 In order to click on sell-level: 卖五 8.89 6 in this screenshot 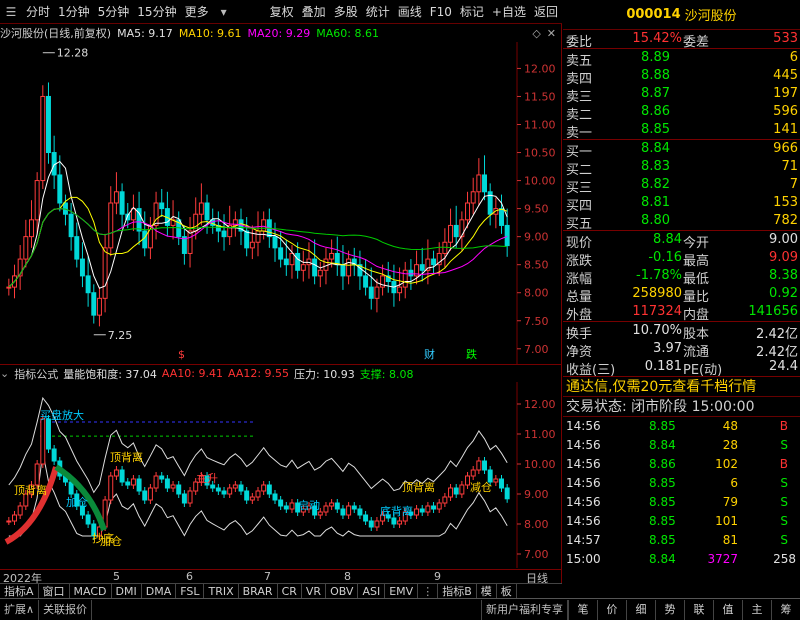, I will do `click(681, 59)`.